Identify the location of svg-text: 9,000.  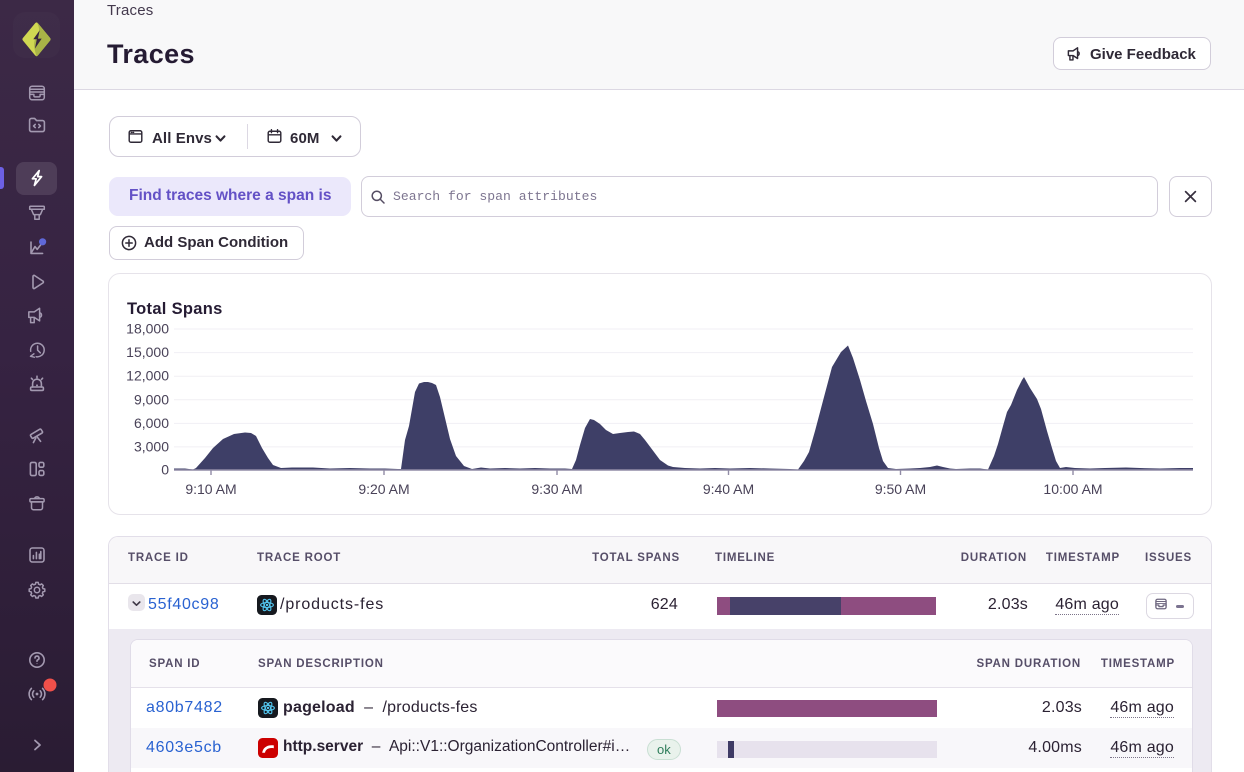
(151, 399).